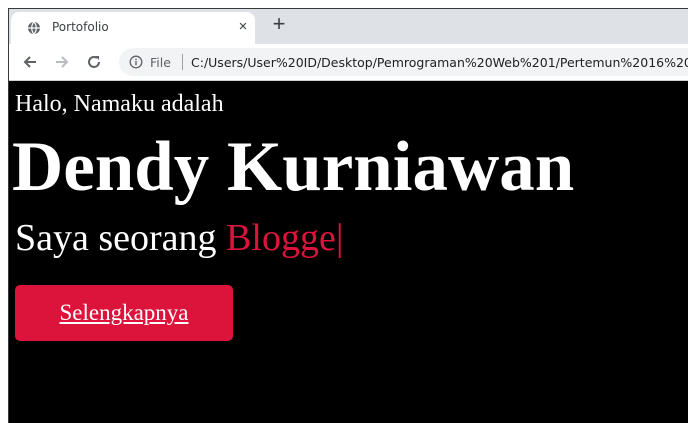 Image resolution: width=688 pixels, height=423 pixels. What do you see at coordinates (80, 27) in the screenshot?
I see `tab-title: Portofolio` at bounding box center [80, 27].